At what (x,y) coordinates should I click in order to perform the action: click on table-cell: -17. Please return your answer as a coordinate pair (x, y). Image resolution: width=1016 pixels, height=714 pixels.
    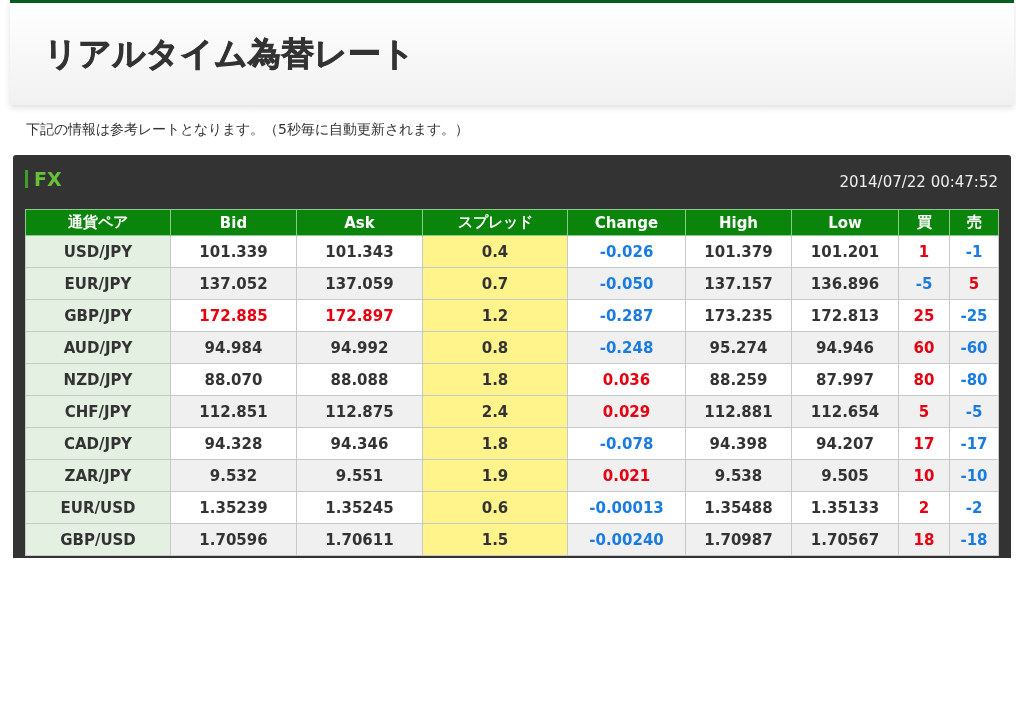
    Looking at the image, I should click on (974, 443).